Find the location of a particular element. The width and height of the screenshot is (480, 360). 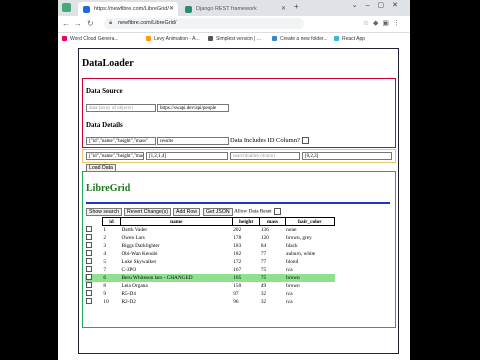

cell-id: 9 is located at coordinates (111, 294).